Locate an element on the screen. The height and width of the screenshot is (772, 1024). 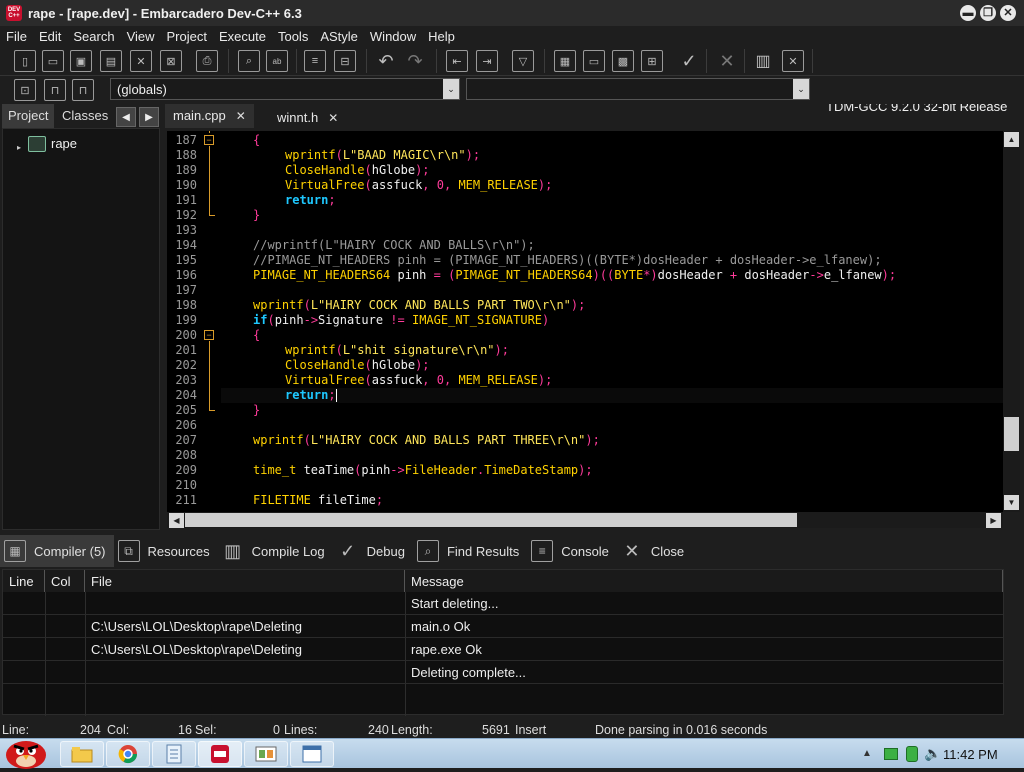
close-window-button: ✕ is located at coordinates (1008, 13).